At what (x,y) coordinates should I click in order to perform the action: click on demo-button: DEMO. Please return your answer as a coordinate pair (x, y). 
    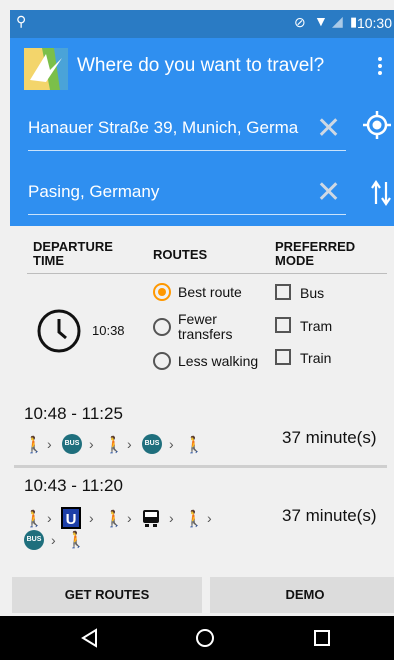
    Looking at the image, I should click on (302, 595).